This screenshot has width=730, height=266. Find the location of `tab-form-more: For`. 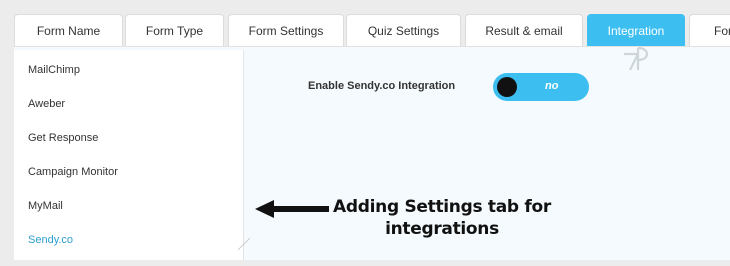

tab-form-more: For is located at coordinates (709, 30).